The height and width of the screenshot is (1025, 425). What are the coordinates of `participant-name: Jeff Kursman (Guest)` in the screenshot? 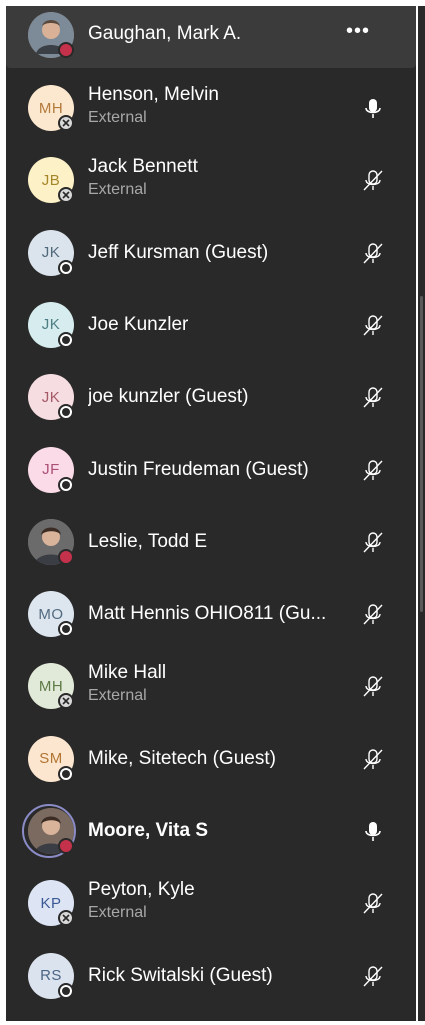 It's located at (178, 252).